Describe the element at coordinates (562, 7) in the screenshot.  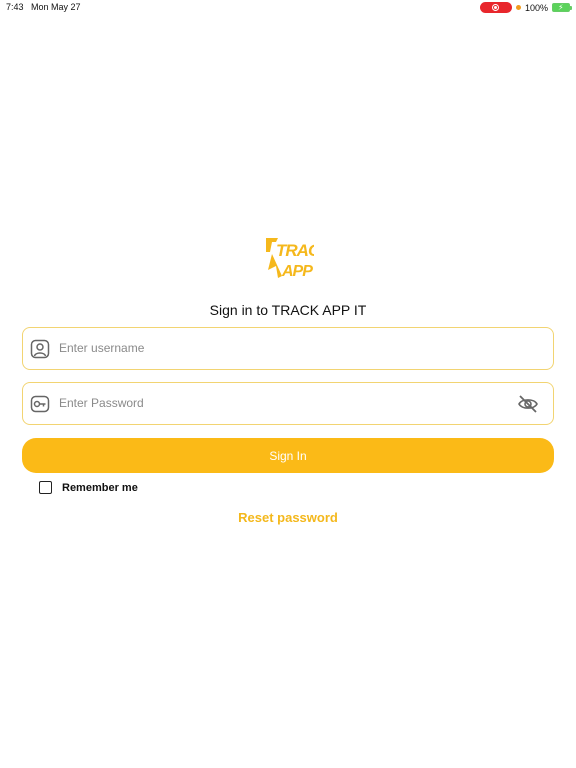
I see `battery-icon: ⚡` at that location.